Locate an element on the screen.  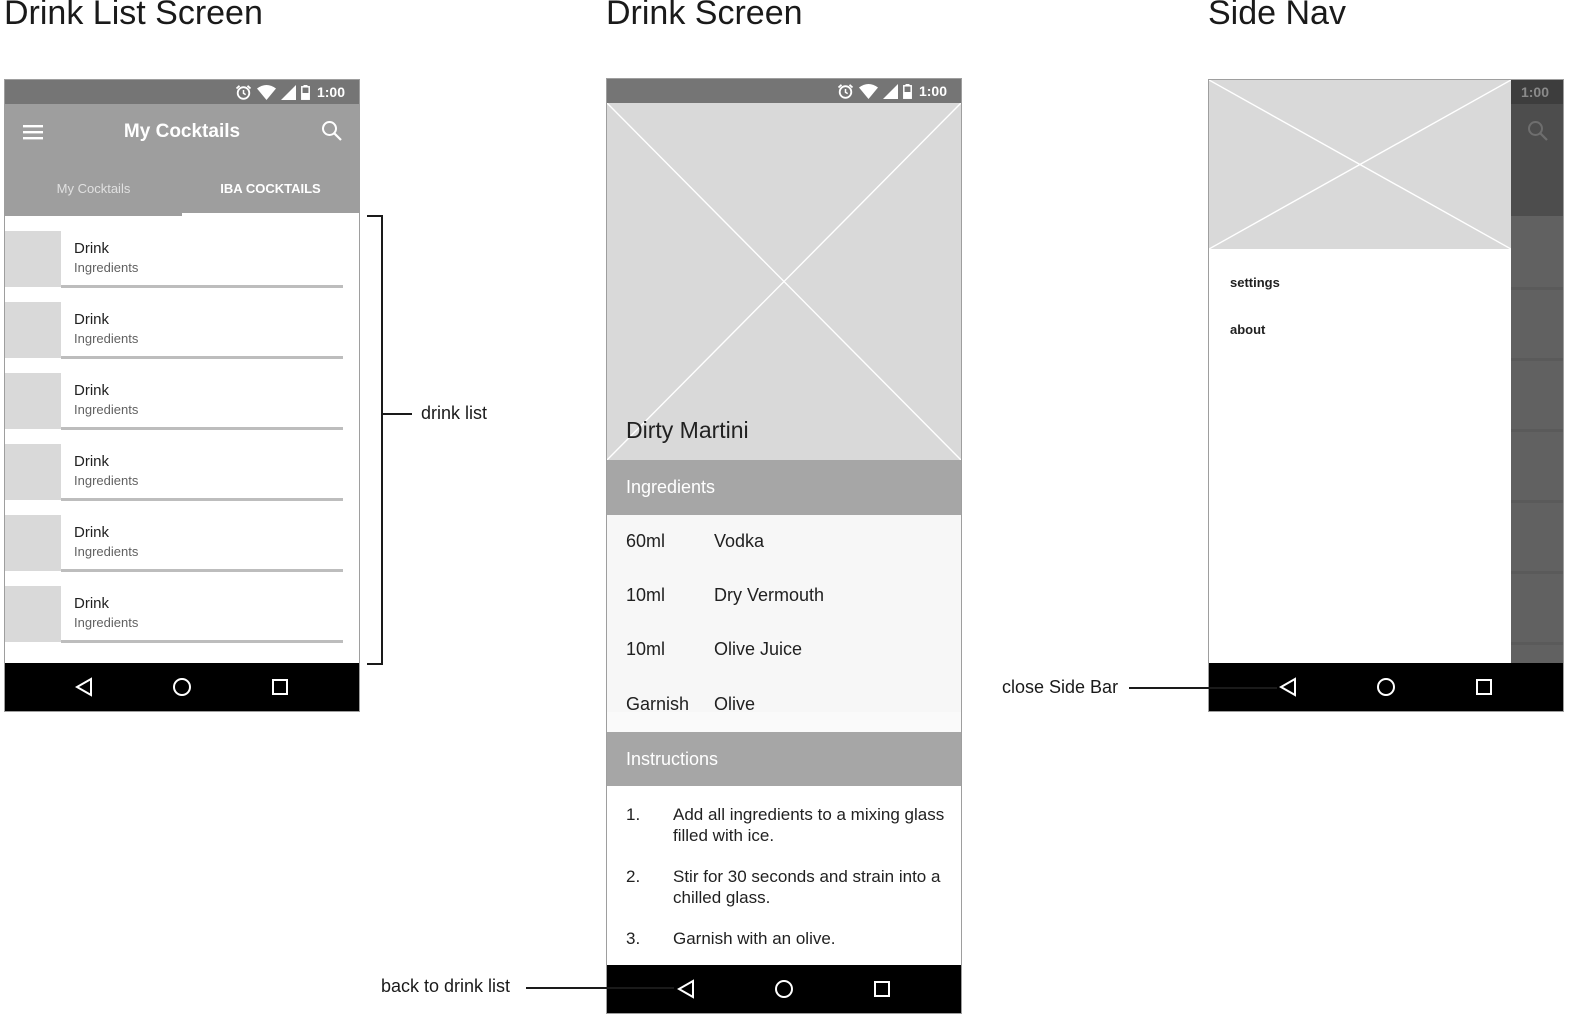
side-nav-phone: 1:00 settings about is located at coordinates (1386, 395).